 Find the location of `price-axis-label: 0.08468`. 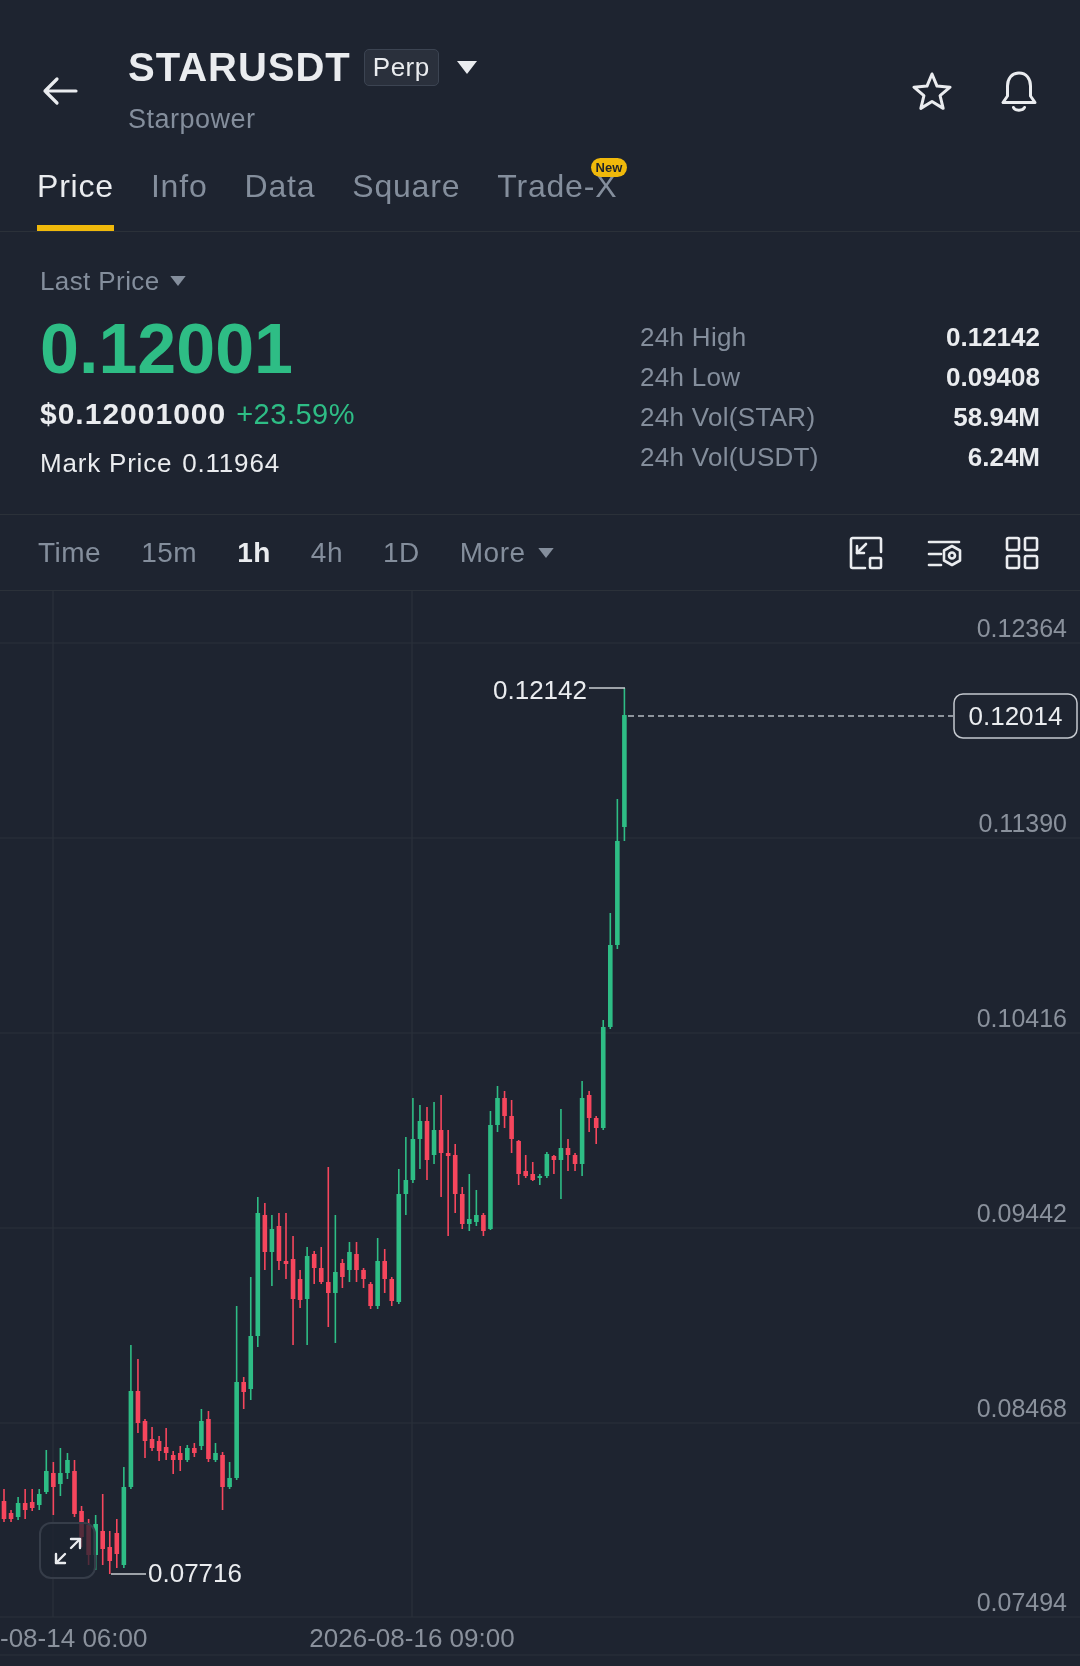

price-axis-label: 0.08468 is located at coordinates (1021, 1408).